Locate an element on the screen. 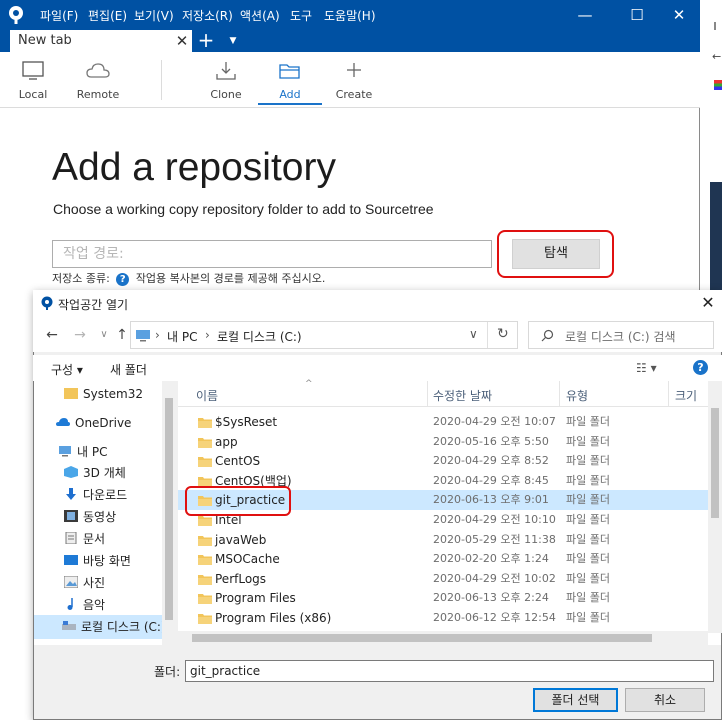  address-bar: › 내 PC › 로컬 디스크 (C:) ∨ ↻ is located at coordinates (324, 335).